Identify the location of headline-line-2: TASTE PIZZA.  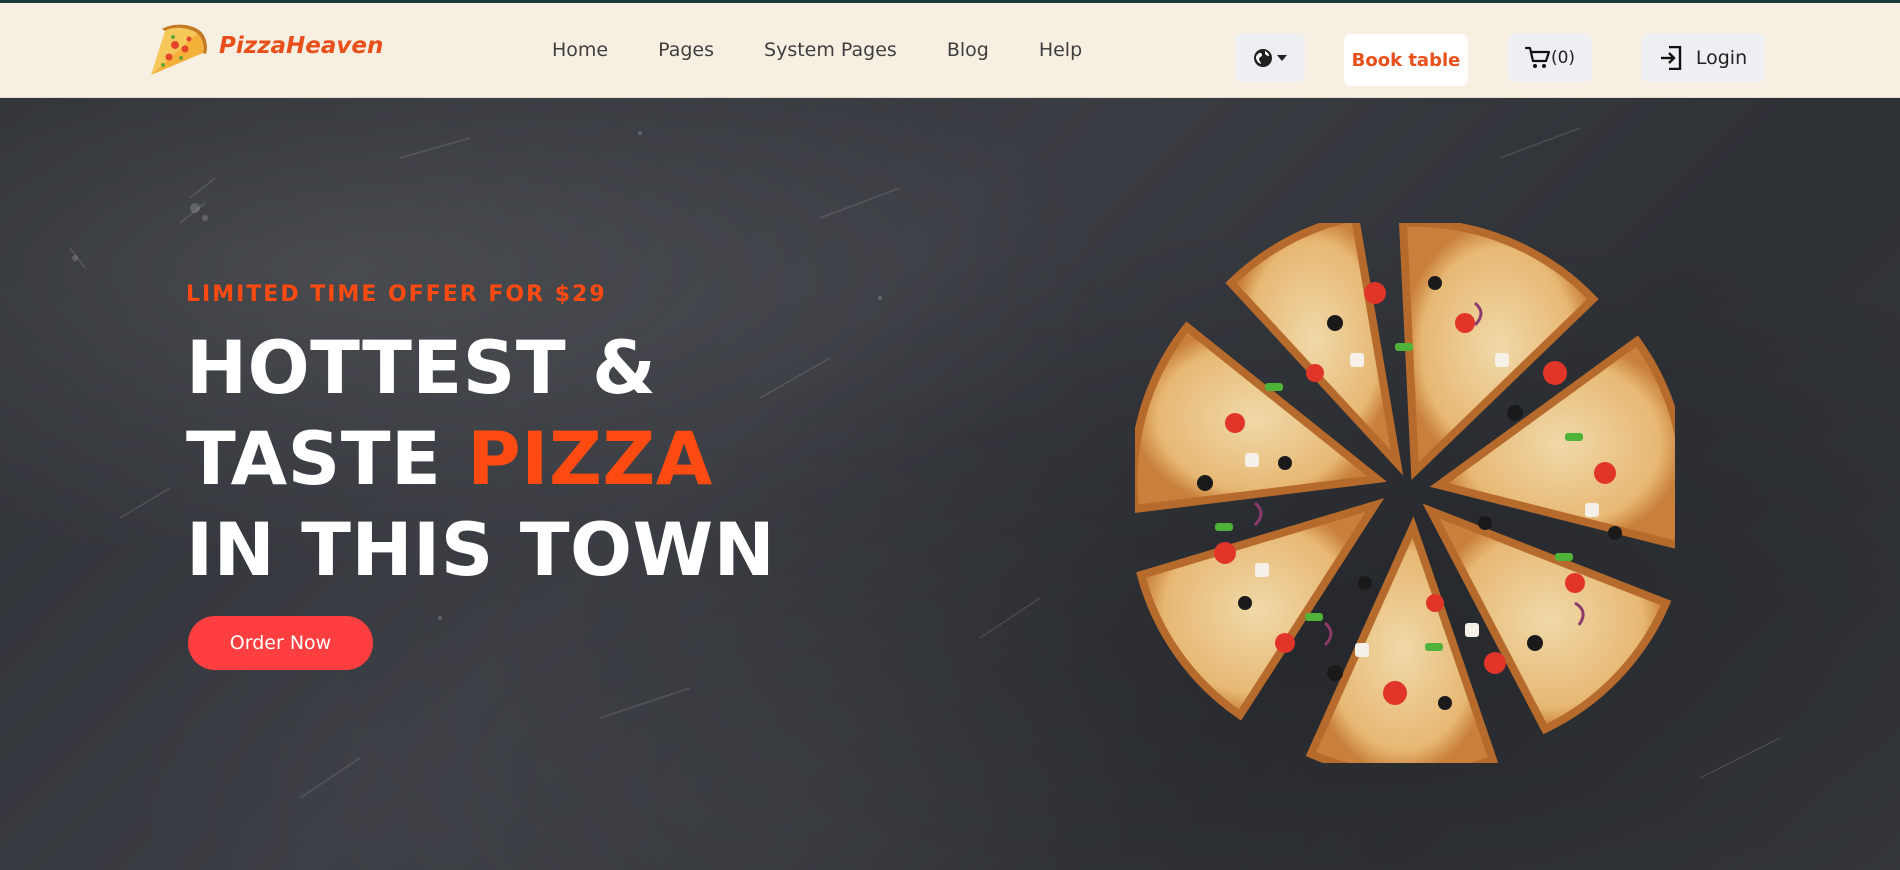
(480, 459).